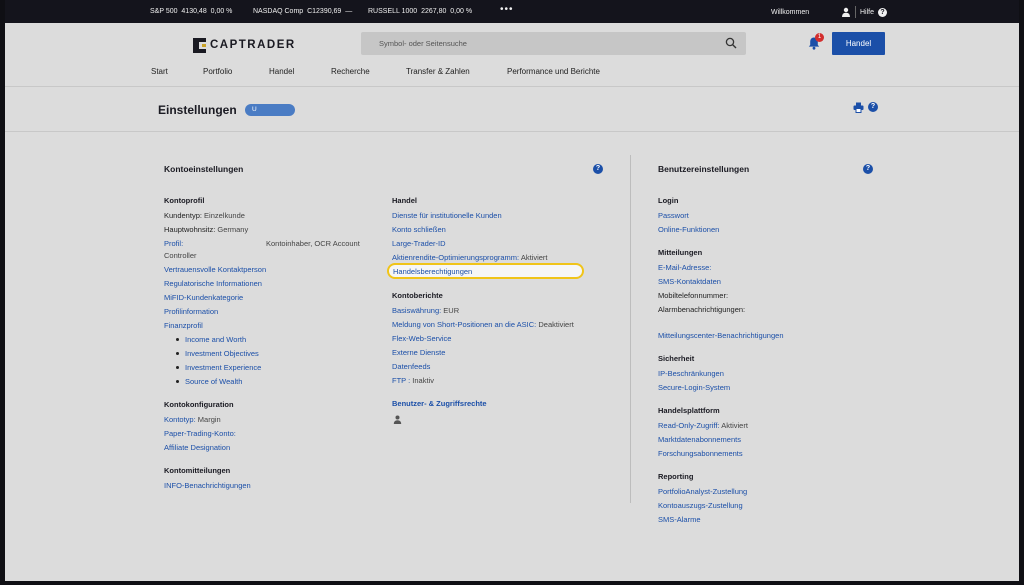 The height and width of the screenshot is (585, 1024). What do you see at coordinates (253, 45) in the screenshot?
I see `logo-text: CAPTRADER` at bounding box center [253, 45].